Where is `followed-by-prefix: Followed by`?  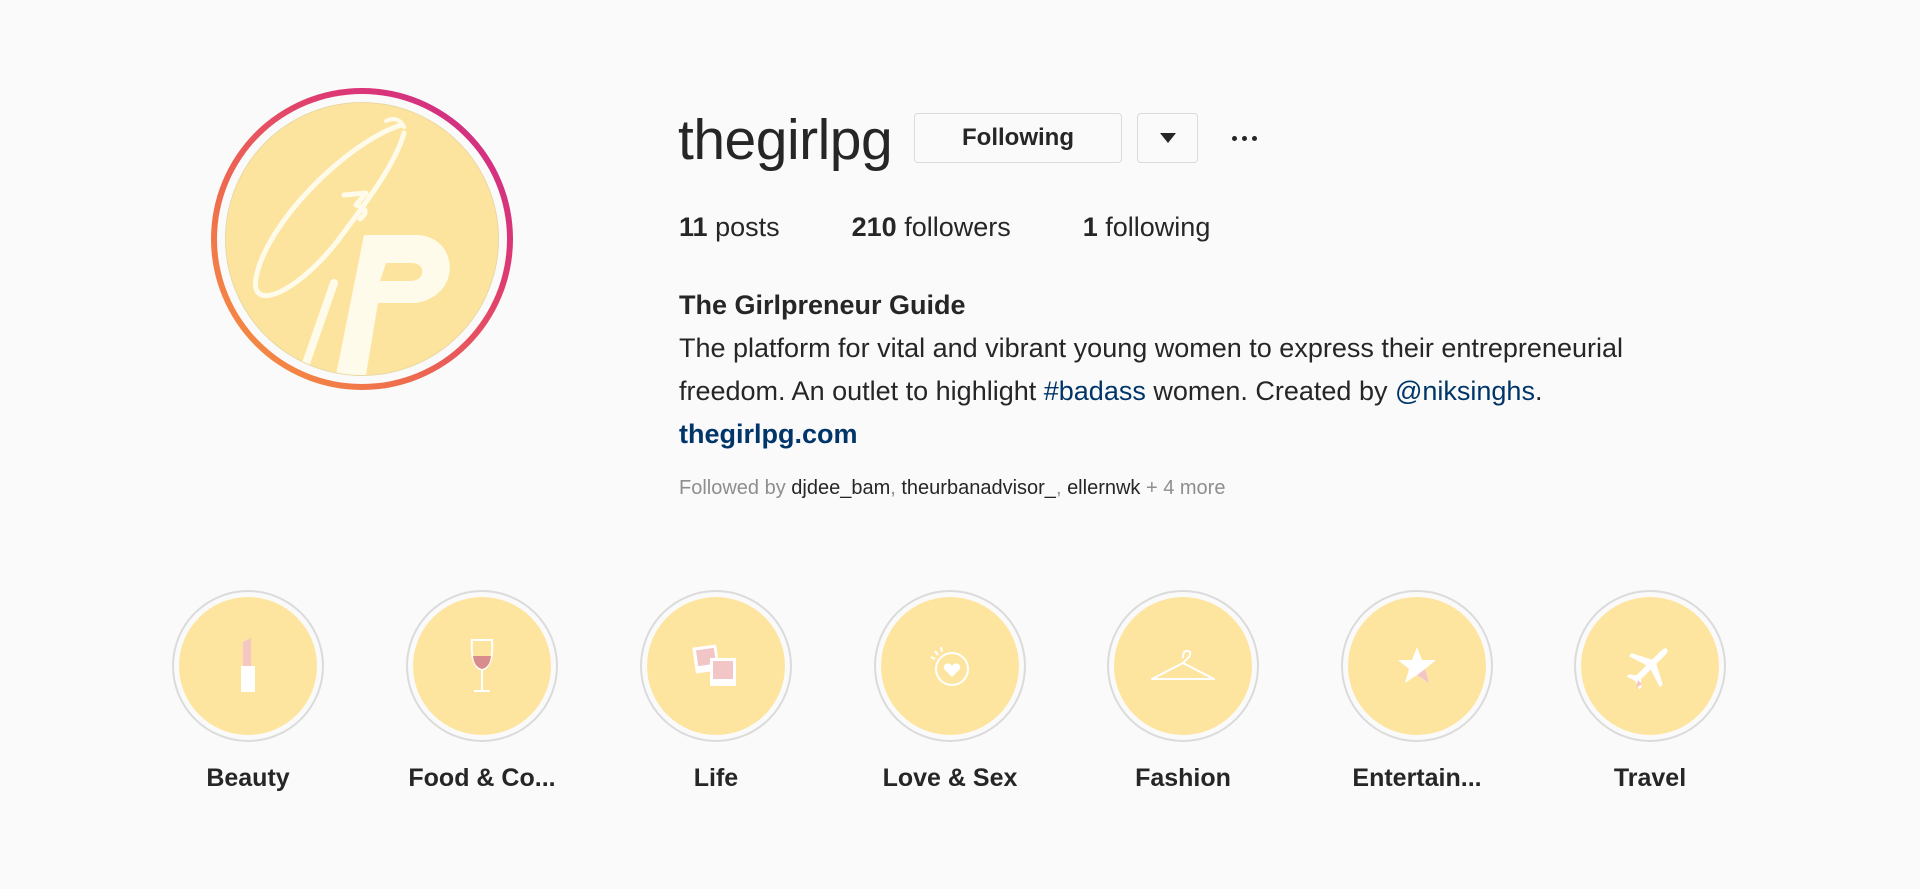
followed-by-prefix: Followed by is located at coordinates (735, 488).